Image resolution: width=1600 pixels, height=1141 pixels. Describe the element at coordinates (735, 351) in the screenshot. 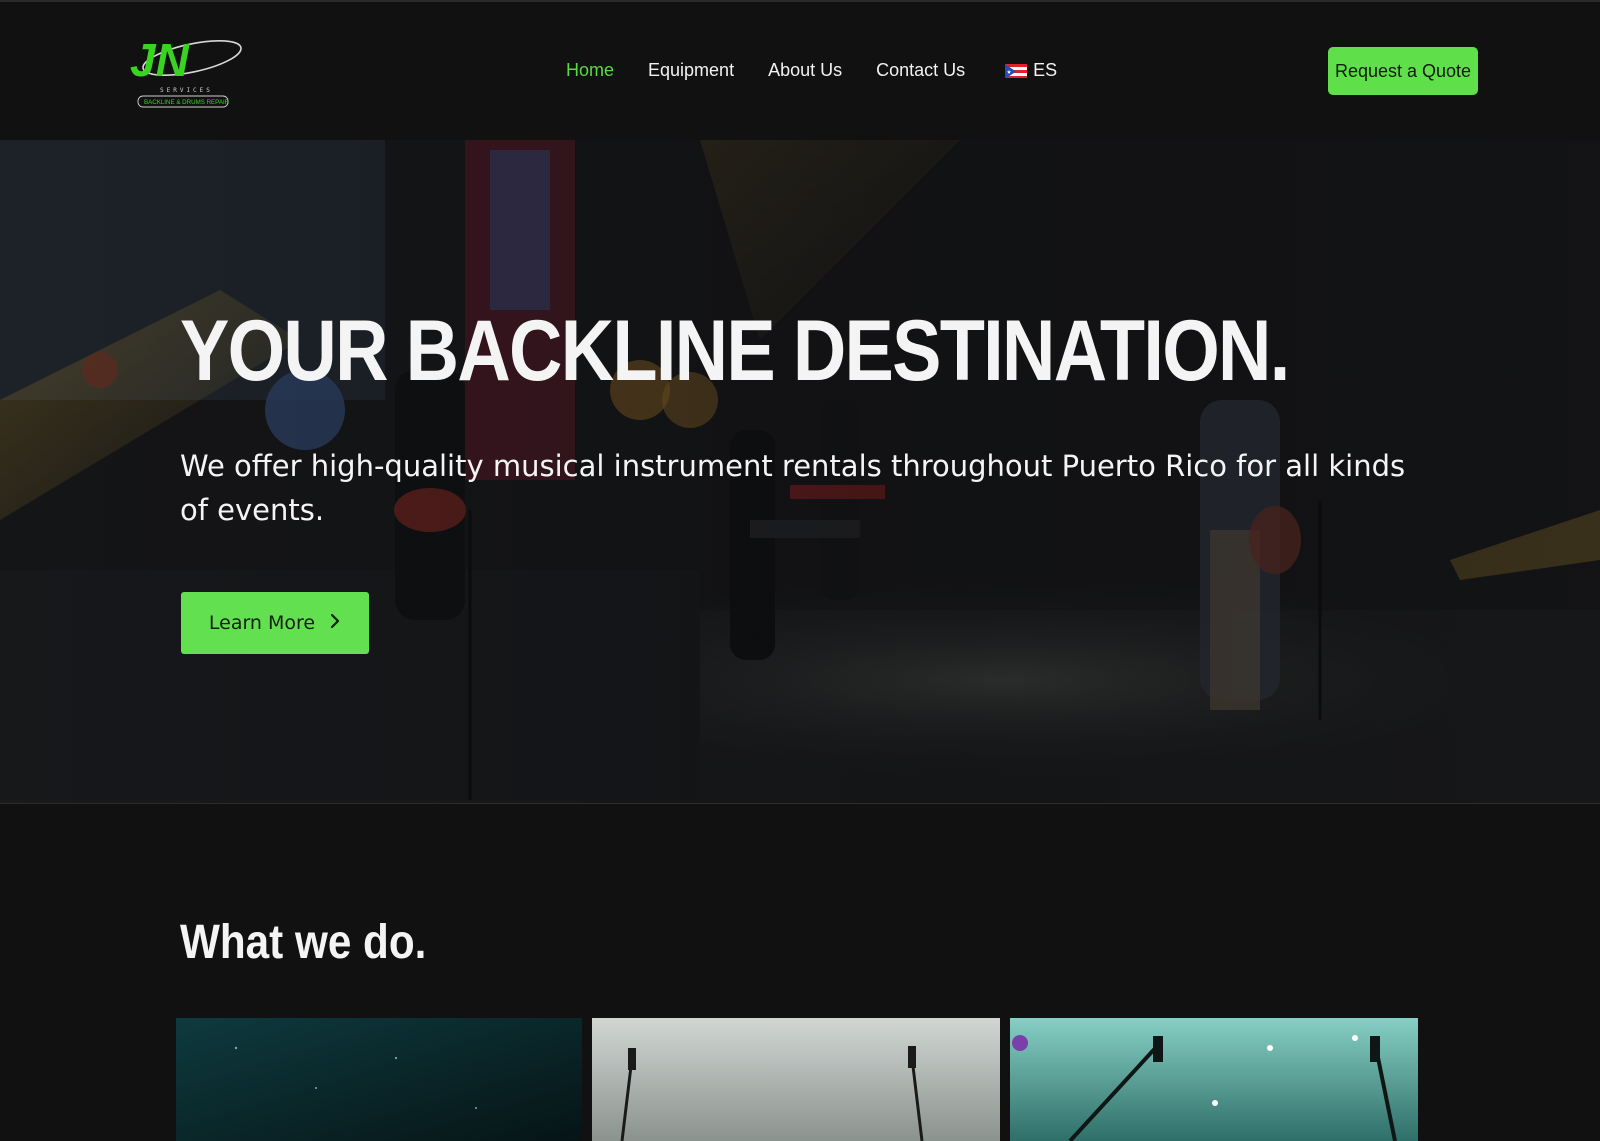

I see `hero-title: YOUR BACKLINE DESTINATION.` at that location.